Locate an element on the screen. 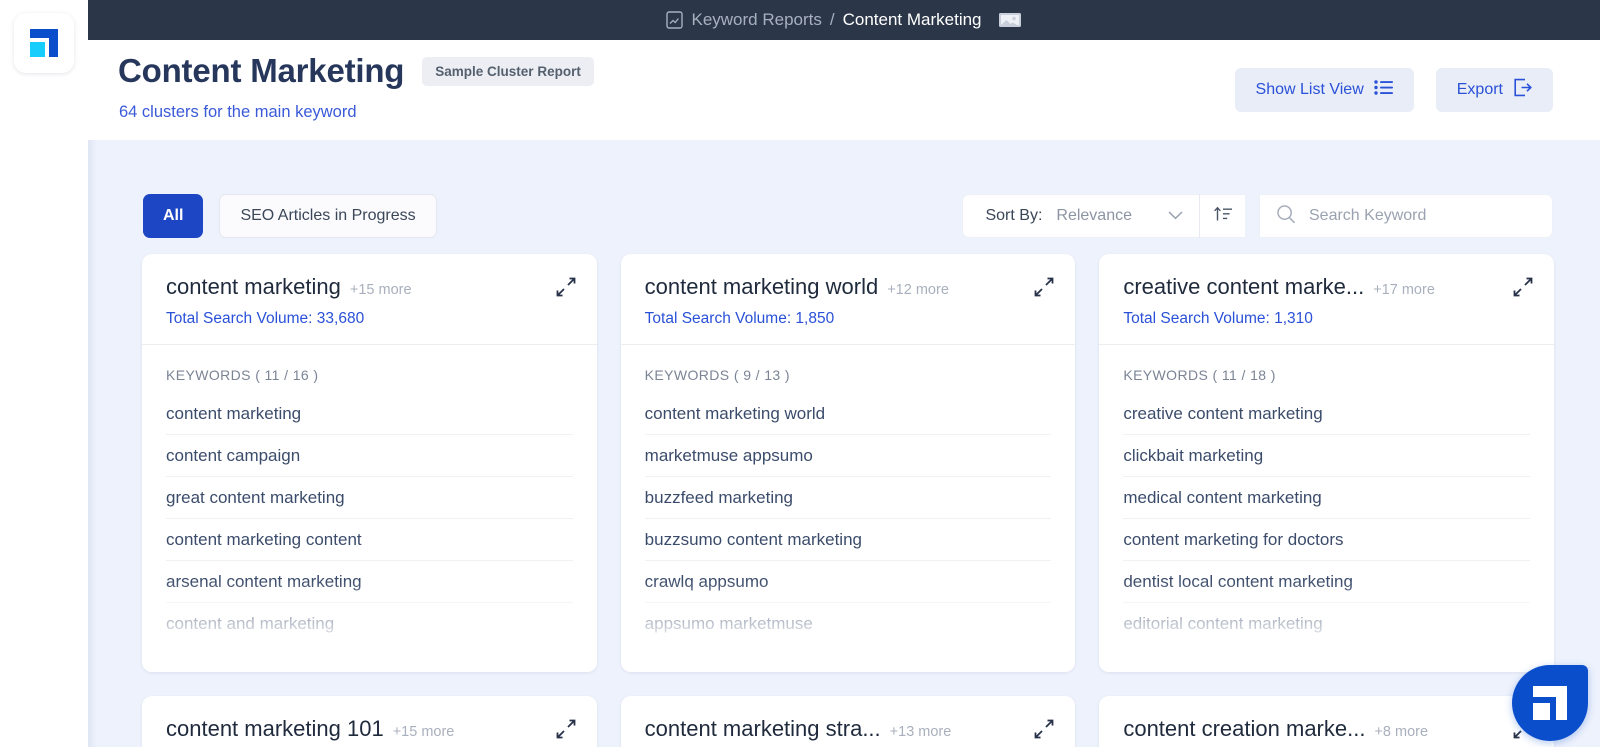  show-list-view-label: Show List View is located at coordinates (1309, 89).